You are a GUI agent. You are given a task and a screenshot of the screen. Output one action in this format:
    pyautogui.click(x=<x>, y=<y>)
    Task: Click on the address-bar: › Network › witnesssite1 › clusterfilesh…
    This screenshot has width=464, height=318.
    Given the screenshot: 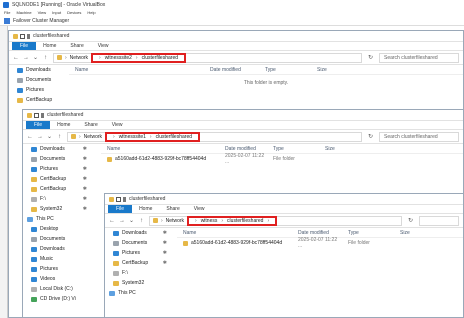 What is the action you would take?
    pyautogui.click(x=214, y=136)
    